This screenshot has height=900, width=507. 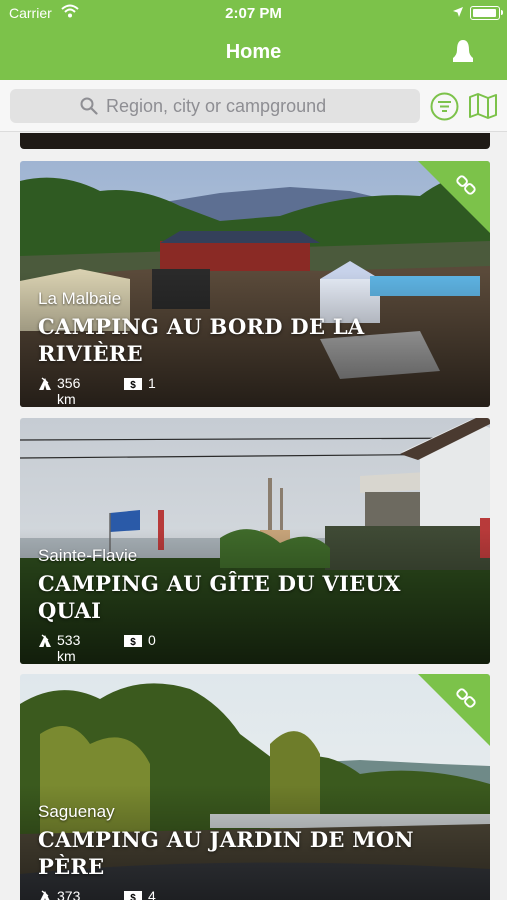 What do you see at coordinates (253, 40) in the screenshot?
I see `top-bar: Carrier 2:07 PM Home` at bounding box center [253, 40].